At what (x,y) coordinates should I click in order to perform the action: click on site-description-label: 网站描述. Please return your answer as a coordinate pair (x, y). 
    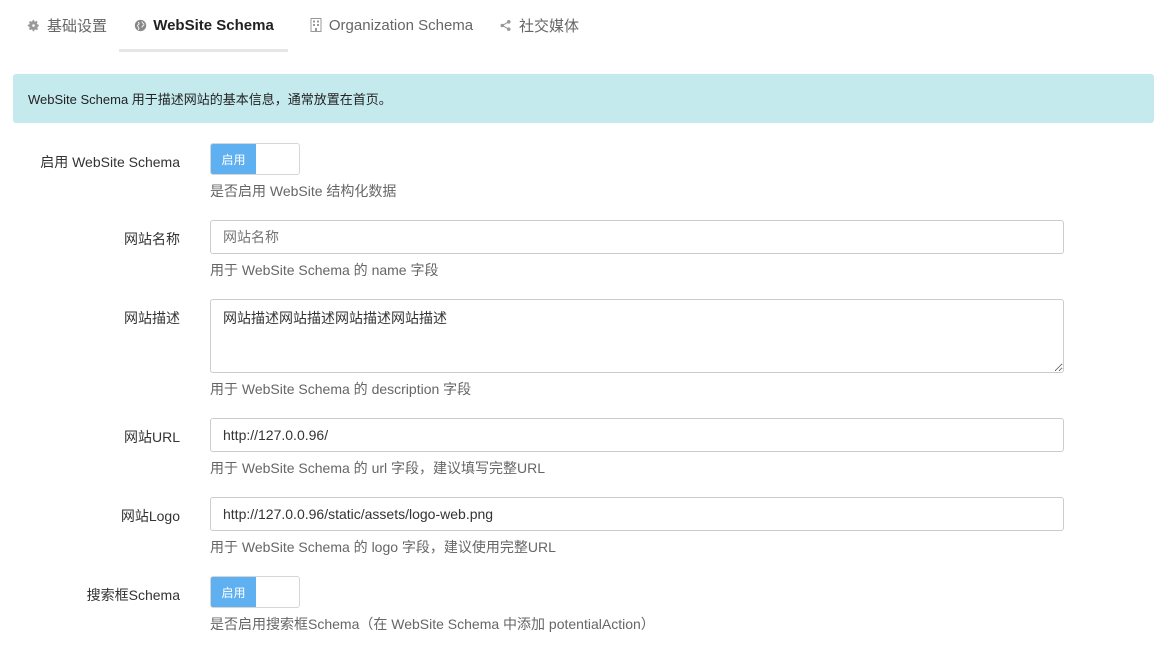
    Looking at the image, I should click on (152, 318).